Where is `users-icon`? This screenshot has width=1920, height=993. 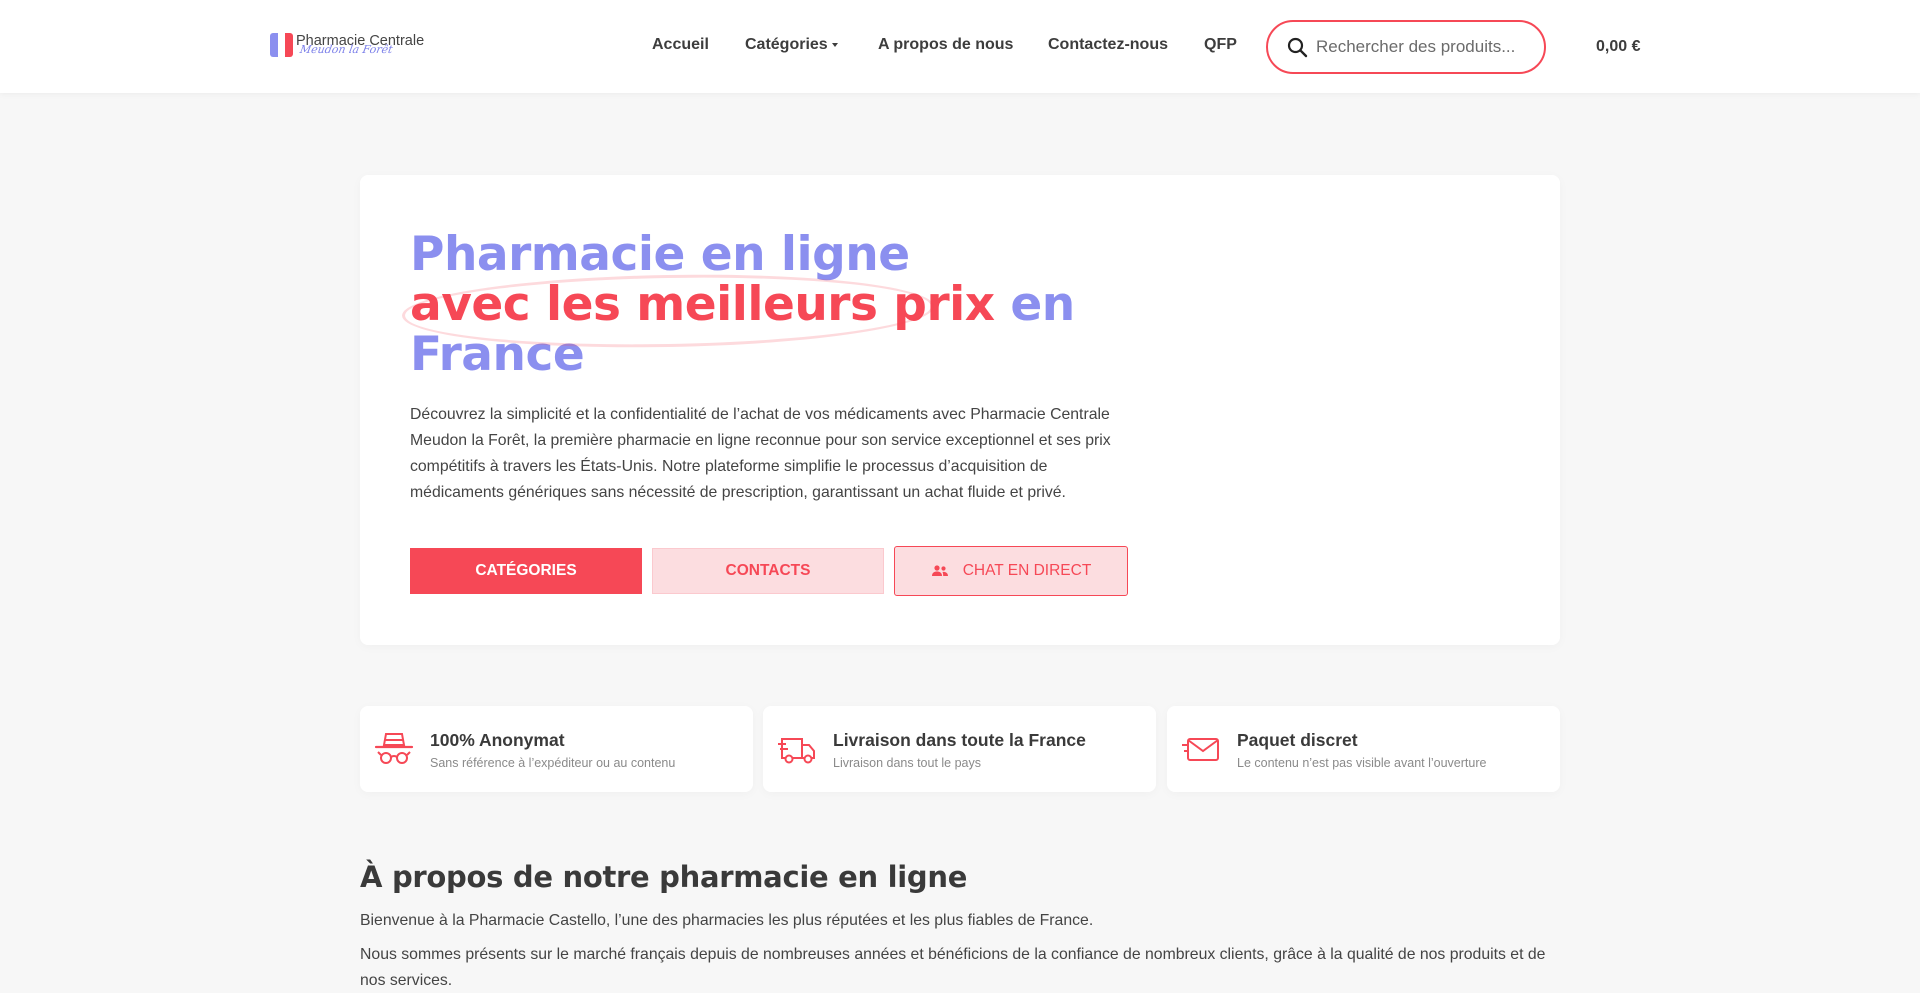 users-icon is located at coordinates (939, 570).